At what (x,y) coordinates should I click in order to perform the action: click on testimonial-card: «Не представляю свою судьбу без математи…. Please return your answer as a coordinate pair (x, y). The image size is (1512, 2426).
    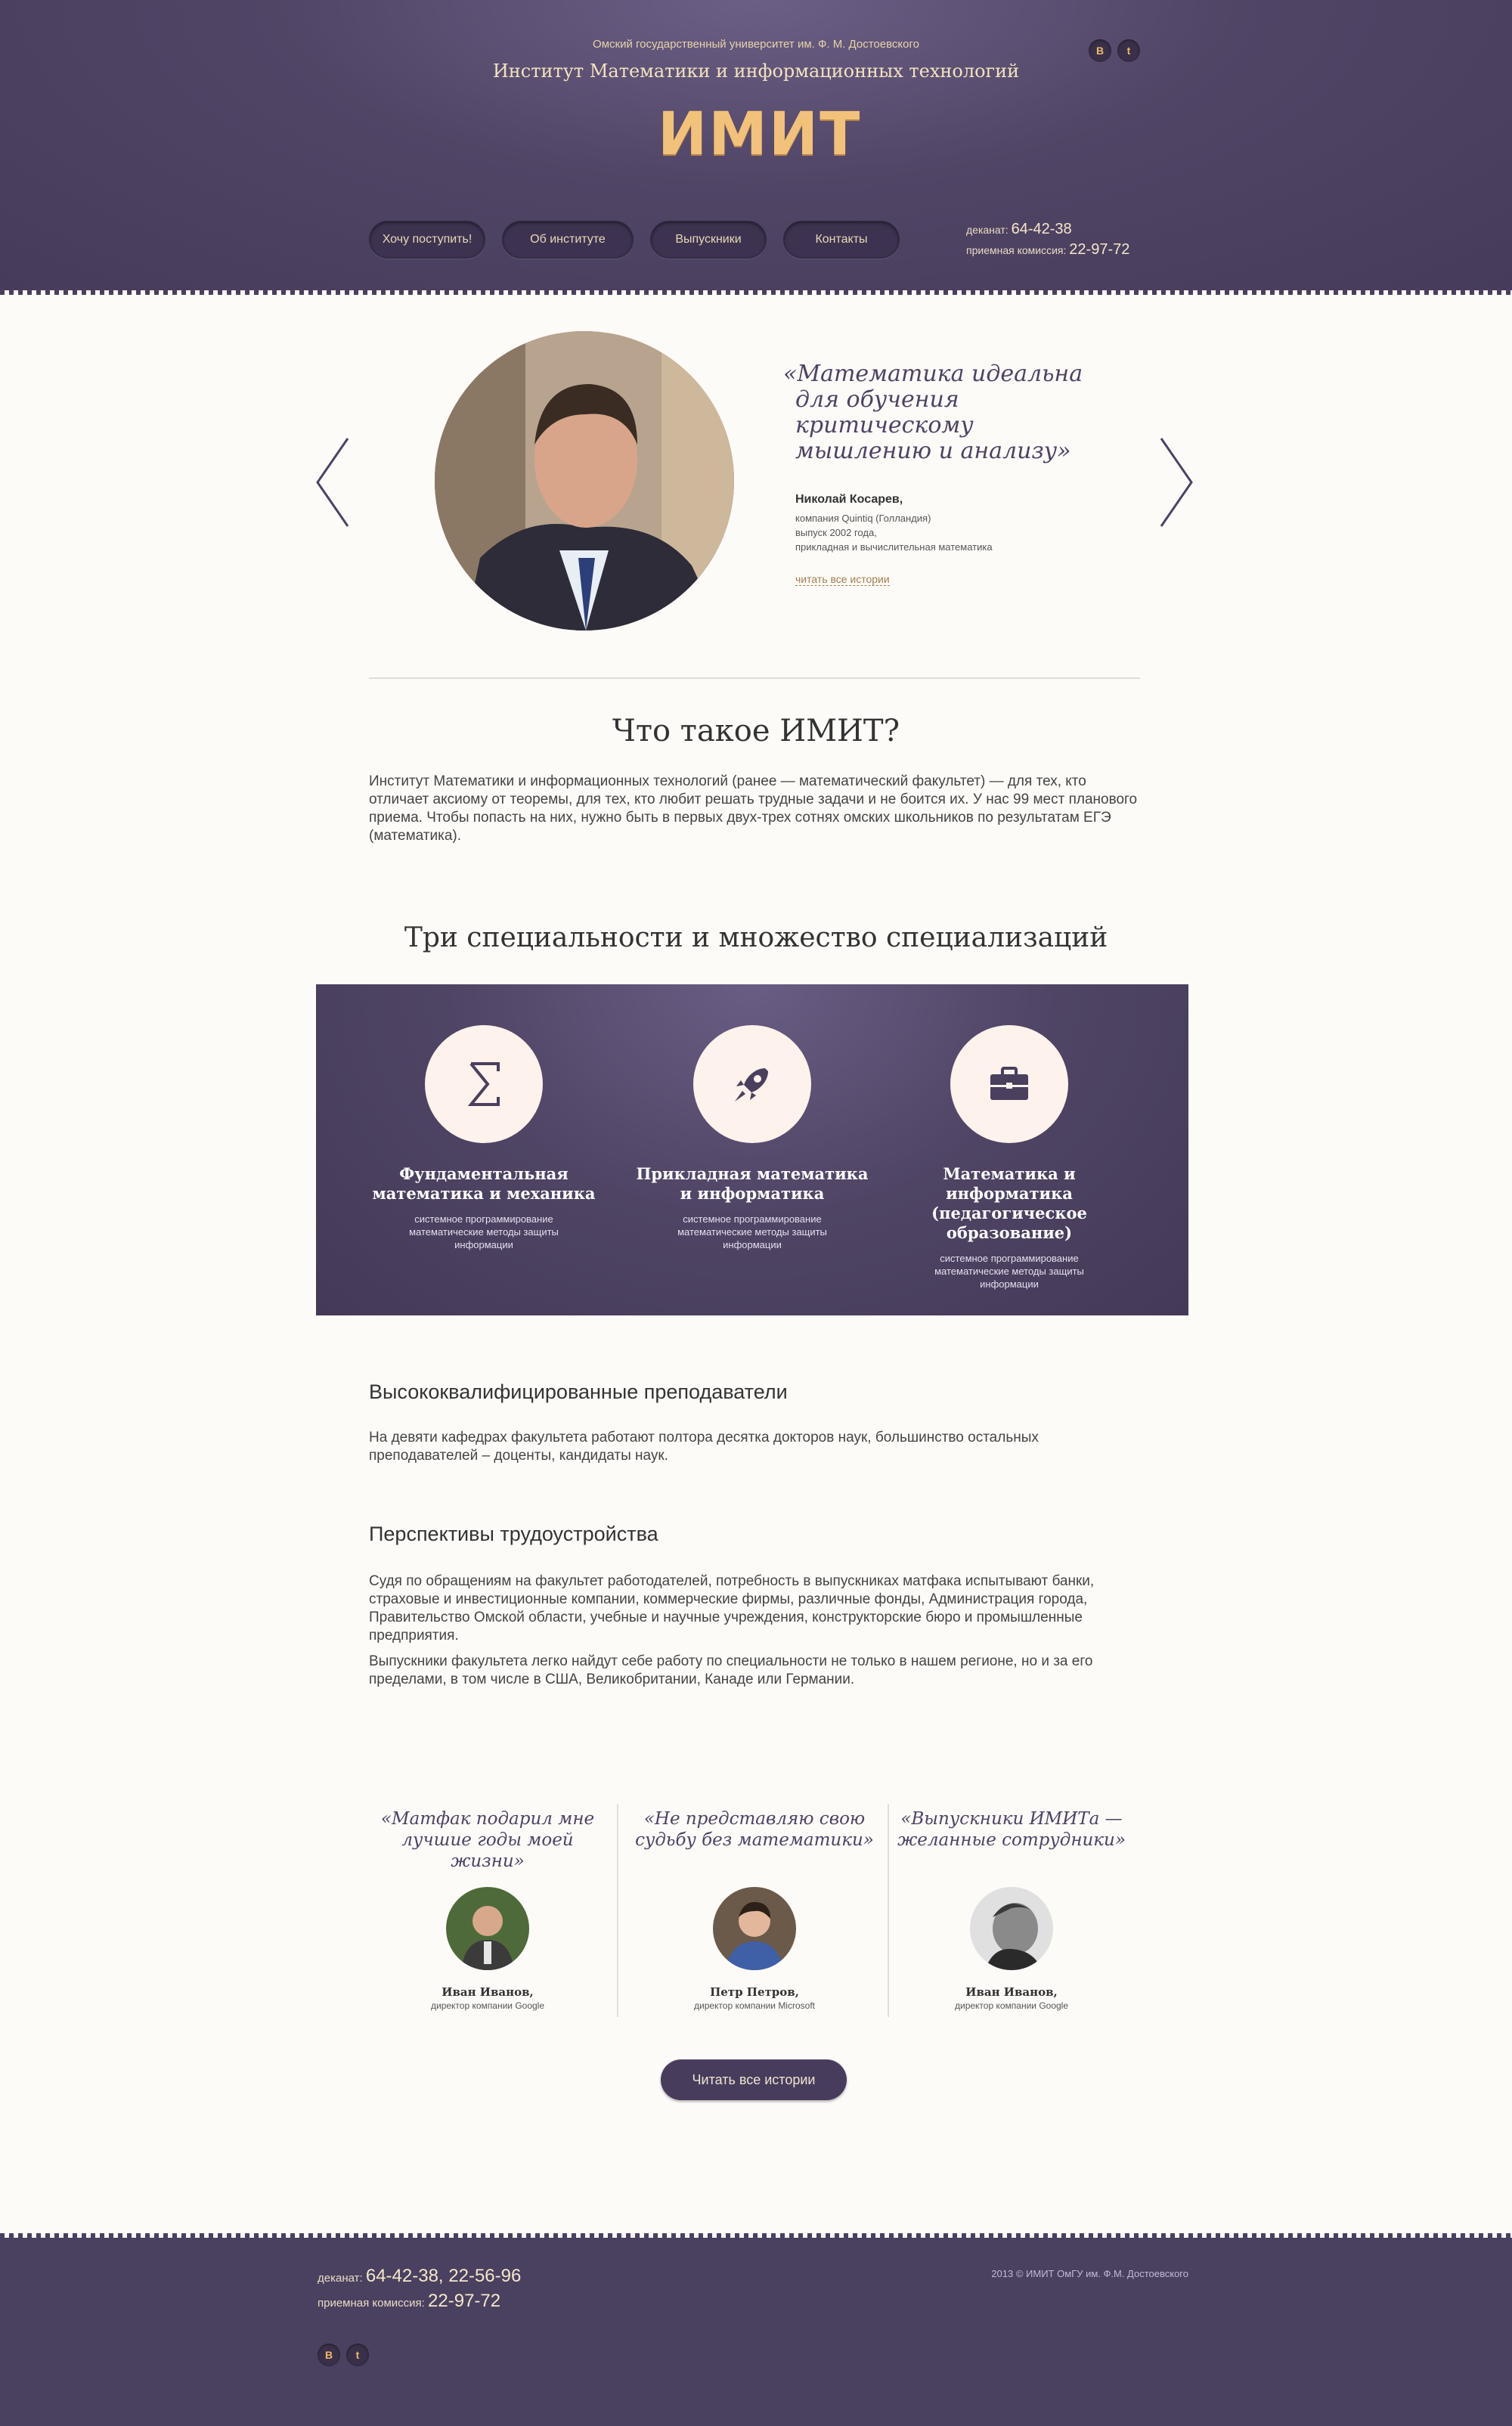
    Looking at the image, I should click on (754, 1910).